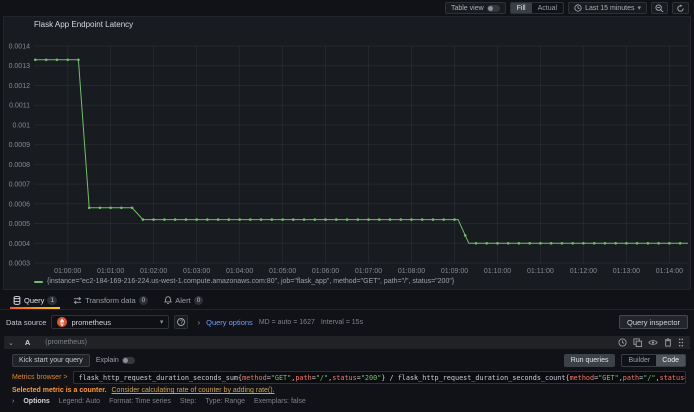 The height and width of the screenshot is (412, 694). What do you see at coordinates (347, 342) in the screenshot?
I see `query-a-header: ⌄ A (prometheus)` at bounding box center [347, 342].